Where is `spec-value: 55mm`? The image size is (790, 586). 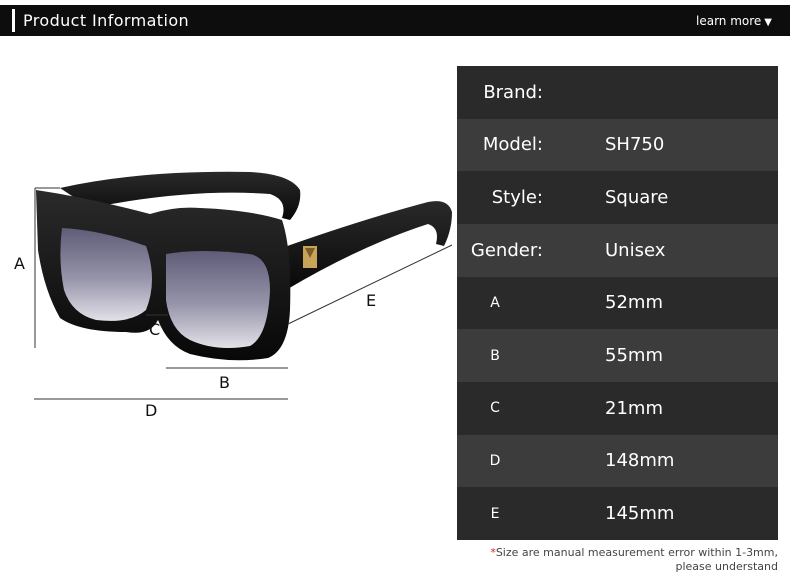
spec-value: 55mm is located at coordinates (634, 356).